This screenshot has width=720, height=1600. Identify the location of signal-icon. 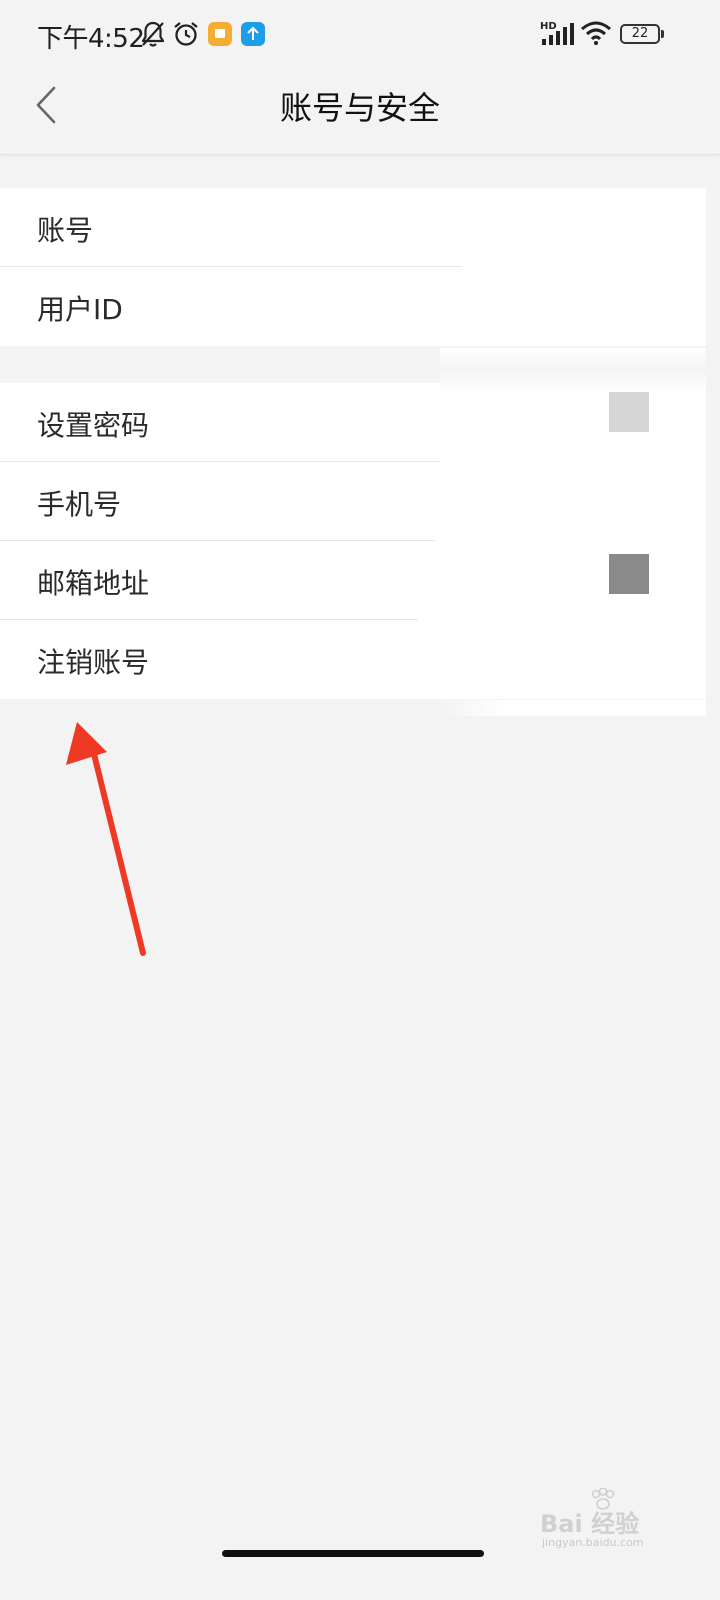
(558, 34).